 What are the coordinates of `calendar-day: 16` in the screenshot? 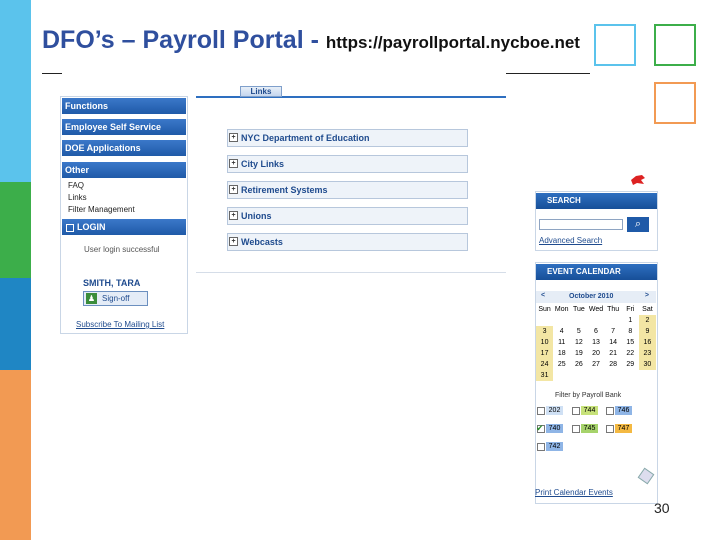 It's located at (647, 342).